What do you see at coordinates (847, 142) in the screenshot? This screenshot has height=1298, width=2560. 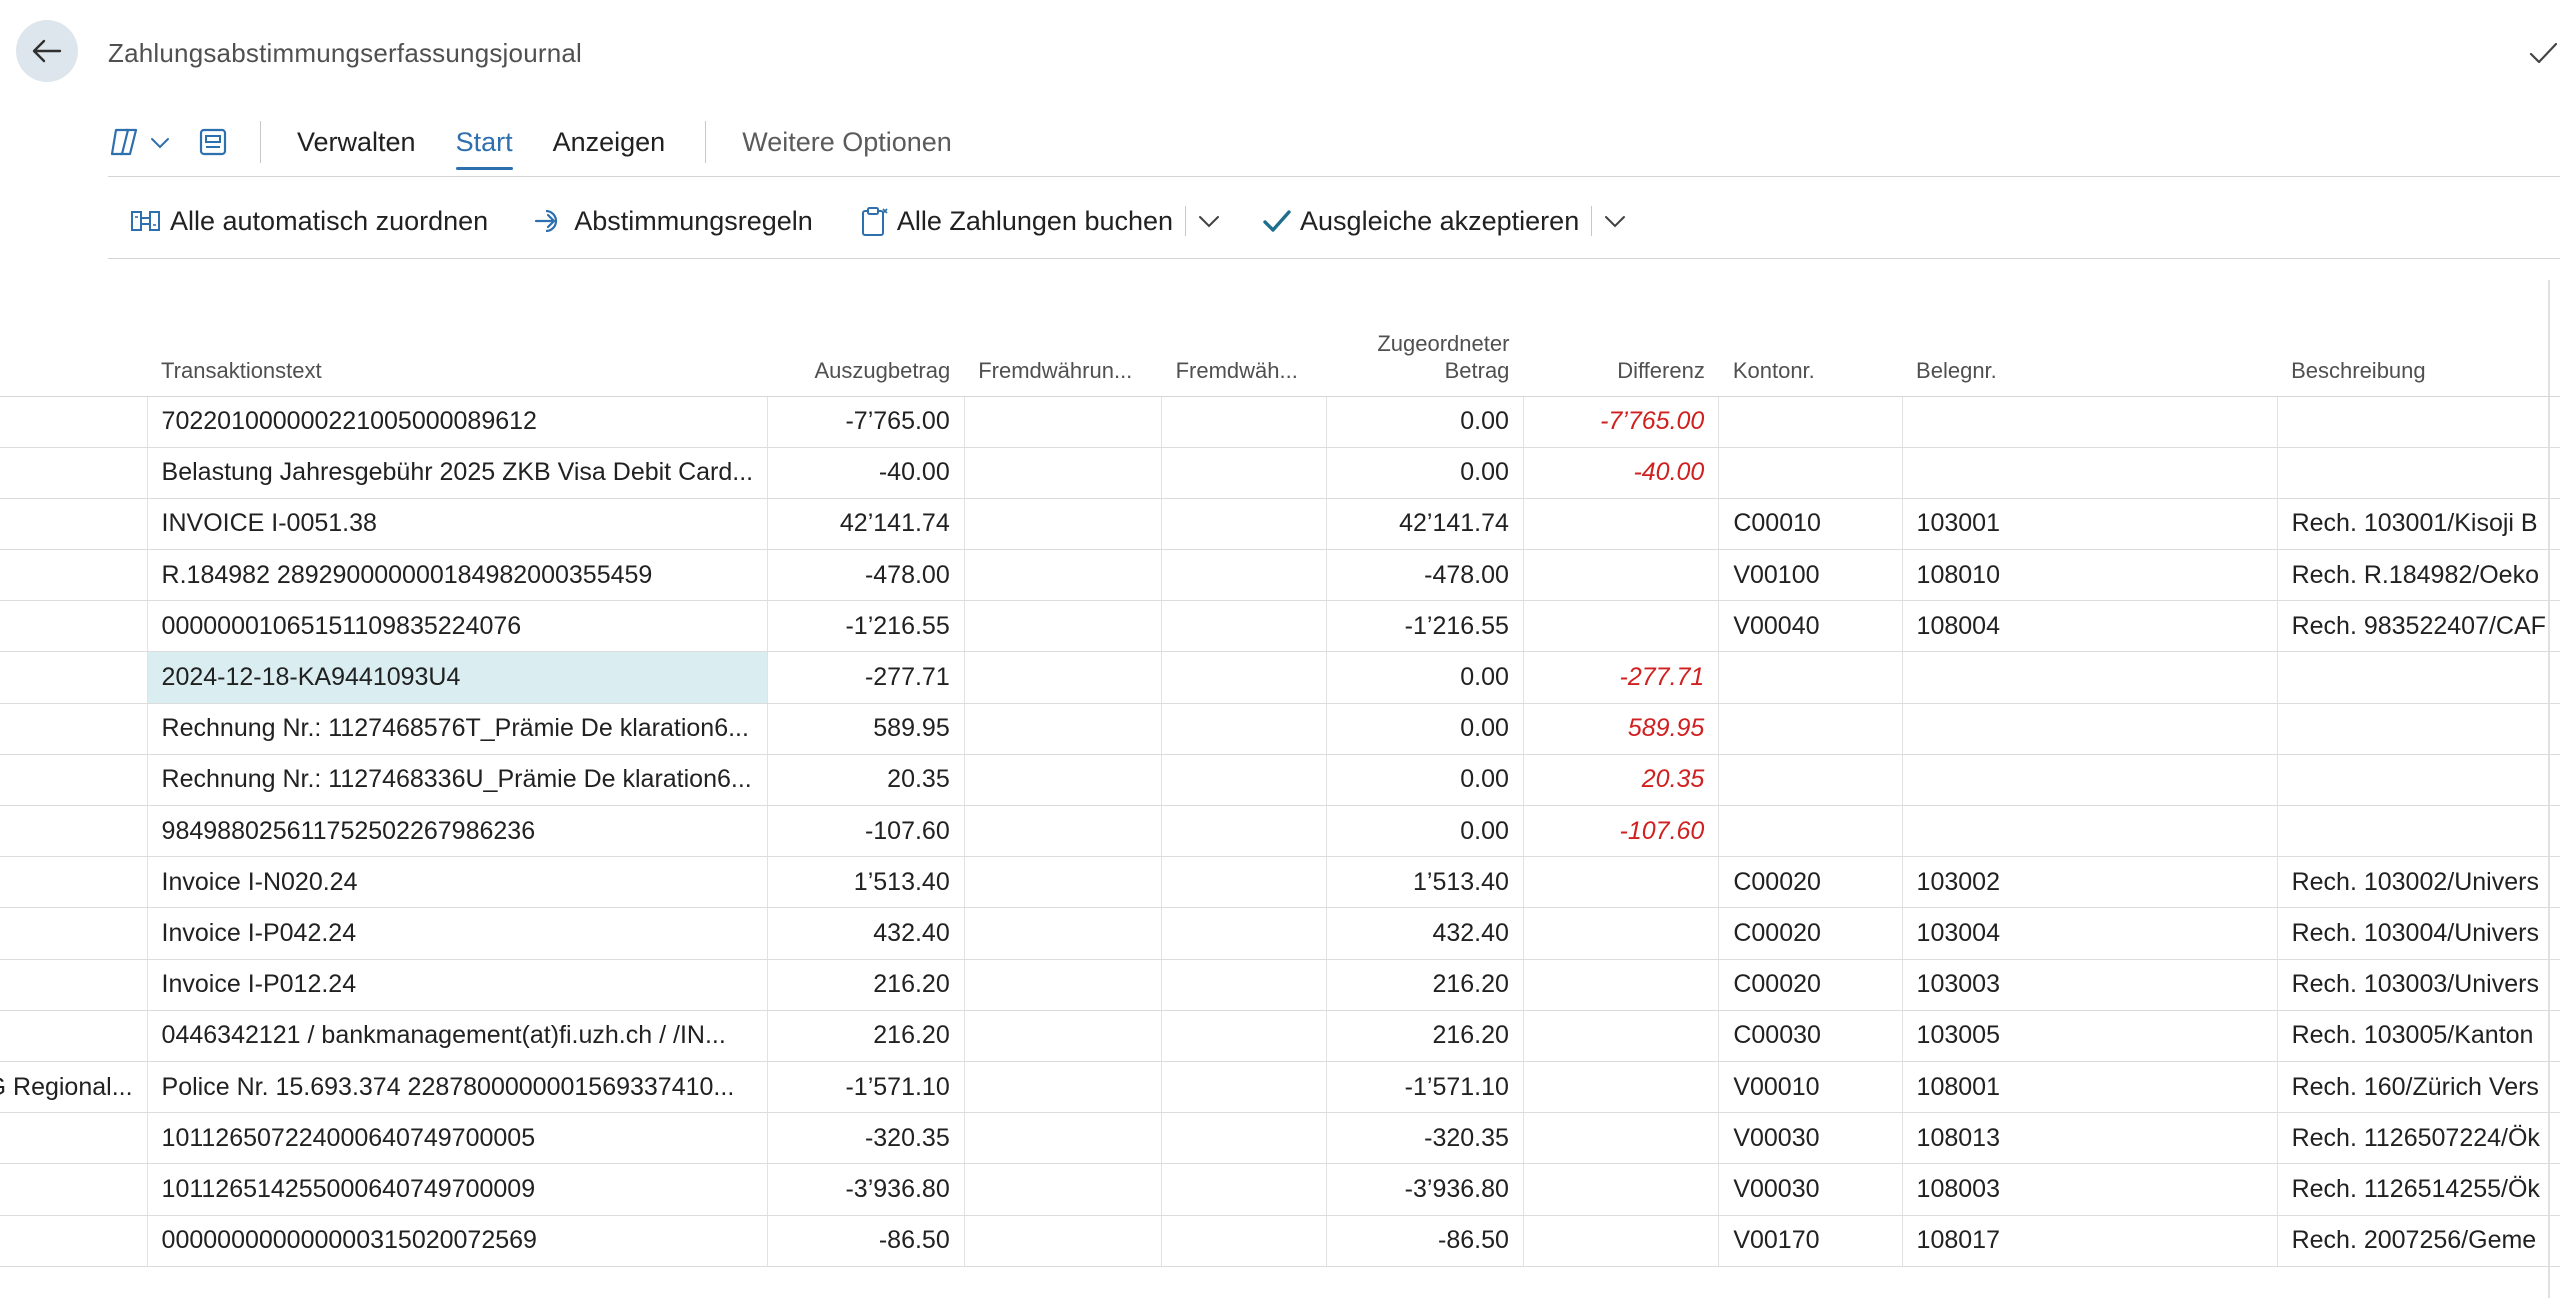 I see `more-options-button: Weitere Optionen` at bounding box center [847, 142].